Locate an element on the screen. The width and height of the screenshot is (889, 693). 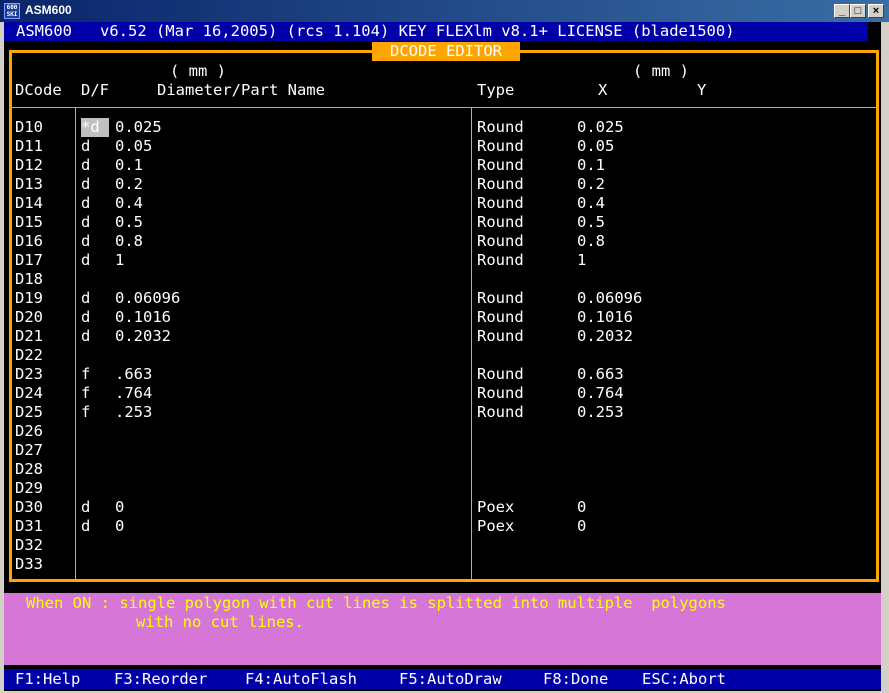
dcode-cell: D31 is located at coordinates (29, 526).